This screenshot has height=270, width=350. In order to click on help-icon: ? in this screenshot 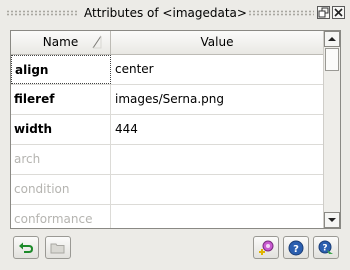, I will do `click(296, 248)`.